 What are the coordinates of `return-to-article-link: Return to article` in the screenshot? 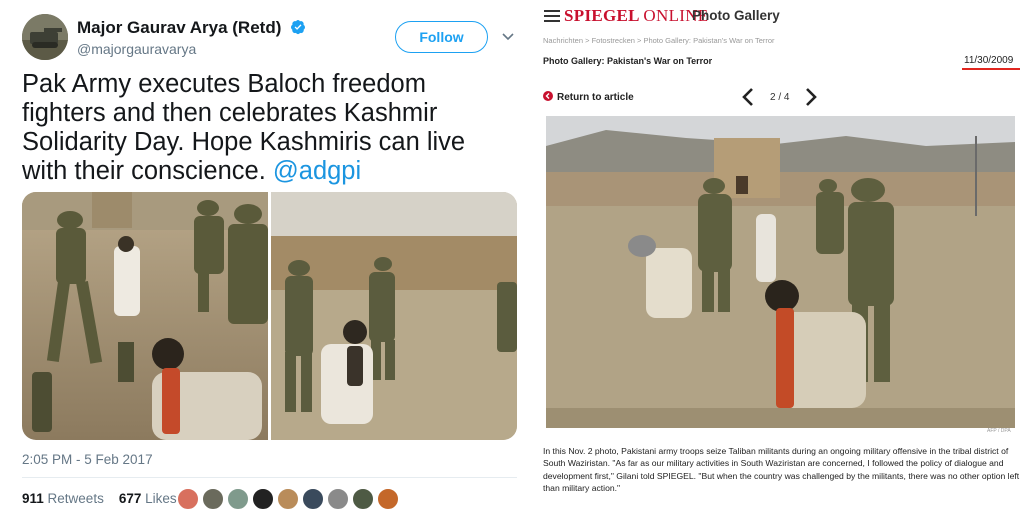 It's located at (588, 97).